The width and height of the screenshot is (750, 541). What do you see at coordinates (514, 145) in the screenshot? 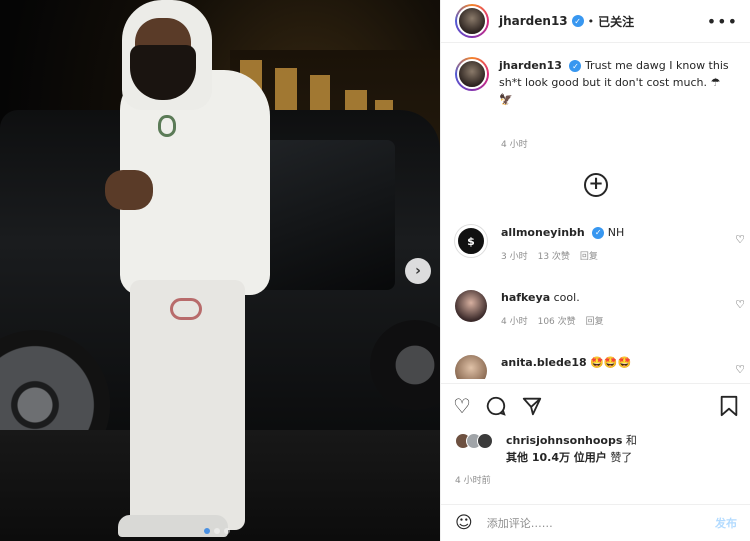
I see `caption-time: 4 小时` at bounding box center [514, 145].